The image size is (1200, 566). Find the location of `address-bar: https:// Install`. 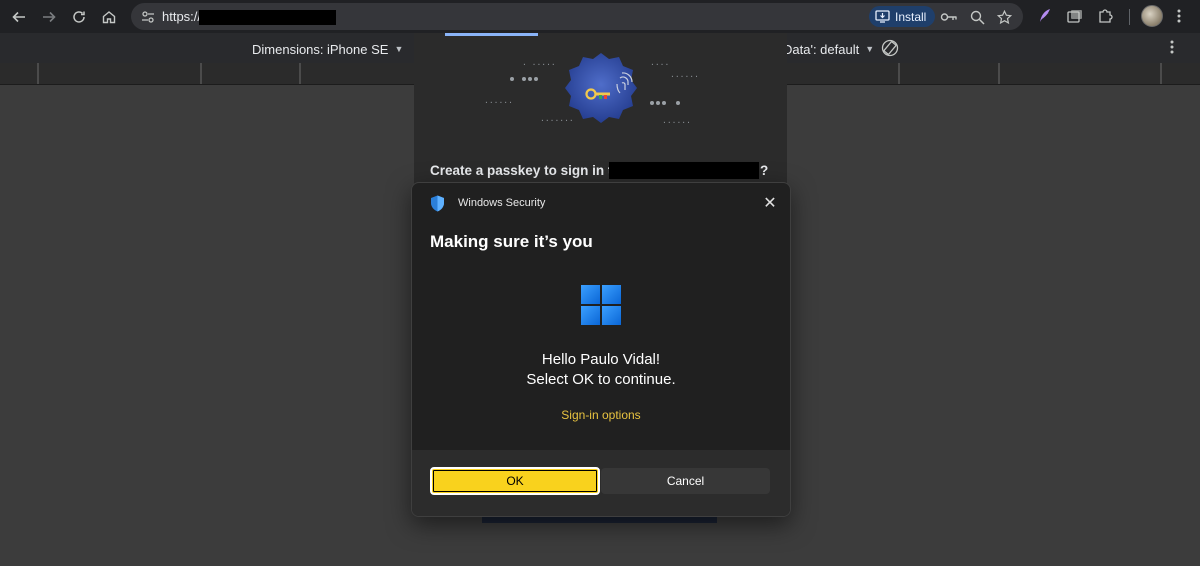

address-bar: https:// Install is located at coordinates (577, 16).